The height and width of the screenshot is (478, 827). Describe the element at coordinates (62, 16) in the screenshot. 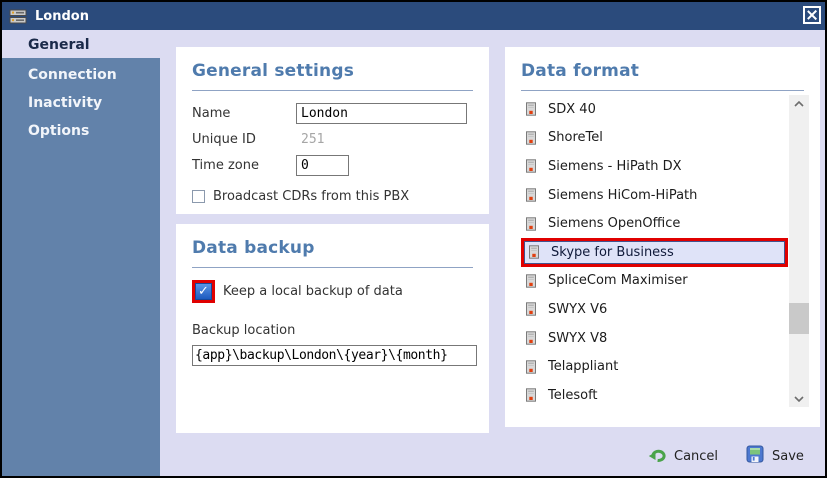

I see `window-title: London` at that location.